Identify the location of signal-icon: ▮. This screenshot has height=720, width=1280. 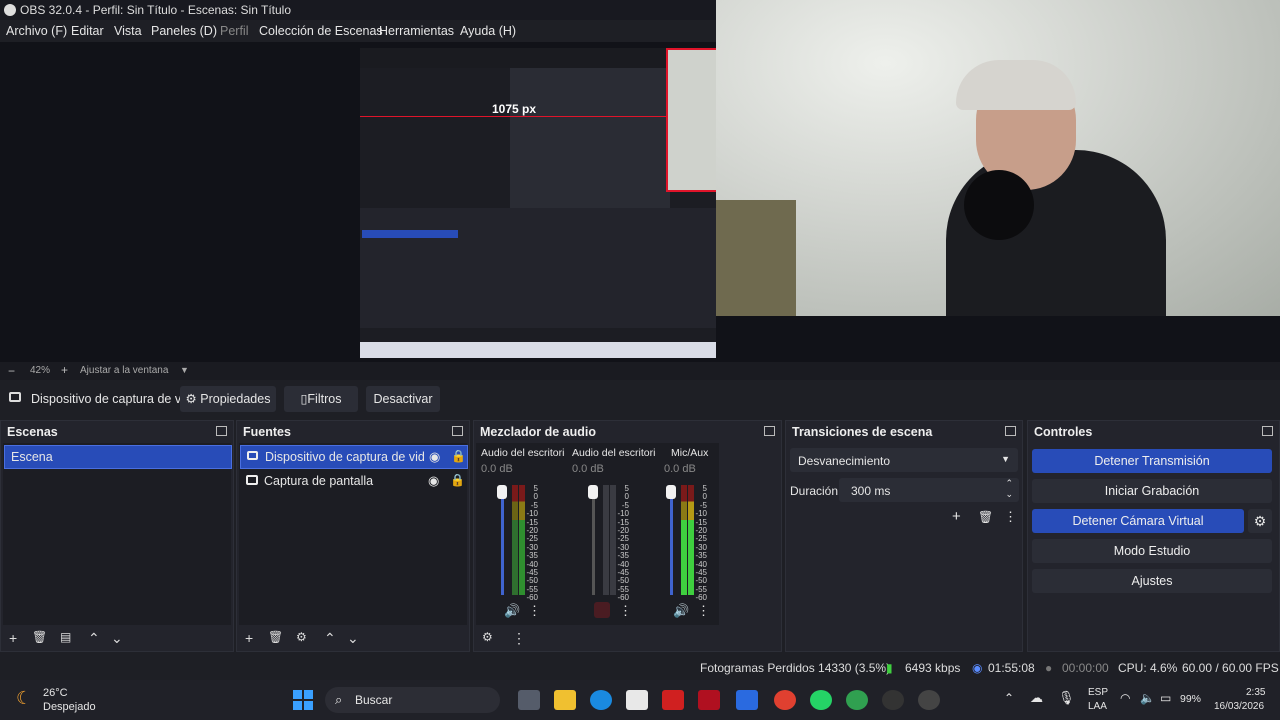
(889, 668).